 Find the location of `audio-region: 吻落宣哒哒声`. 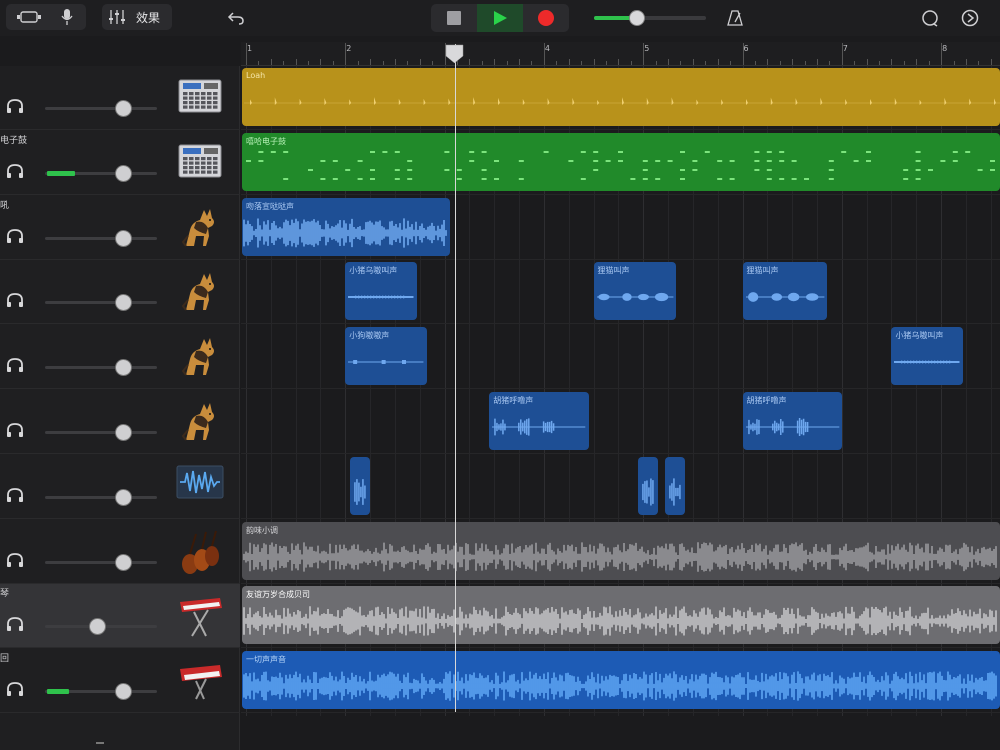

audio-region: 吻落宣哒哒声 is located at coordinates (346, 226).